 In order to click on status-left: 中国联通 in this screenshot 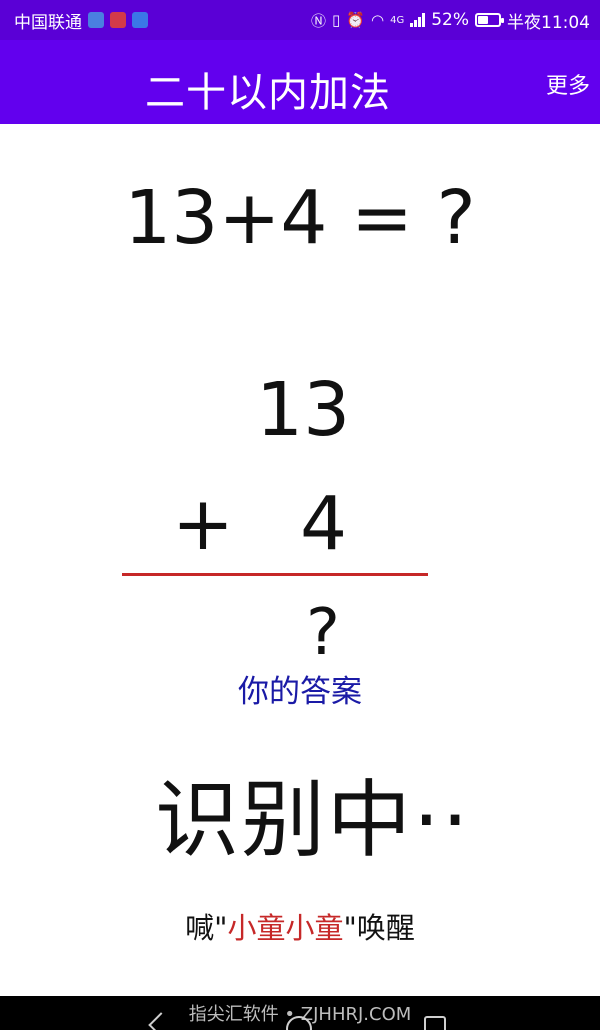, I will do `click(81, 20)`.